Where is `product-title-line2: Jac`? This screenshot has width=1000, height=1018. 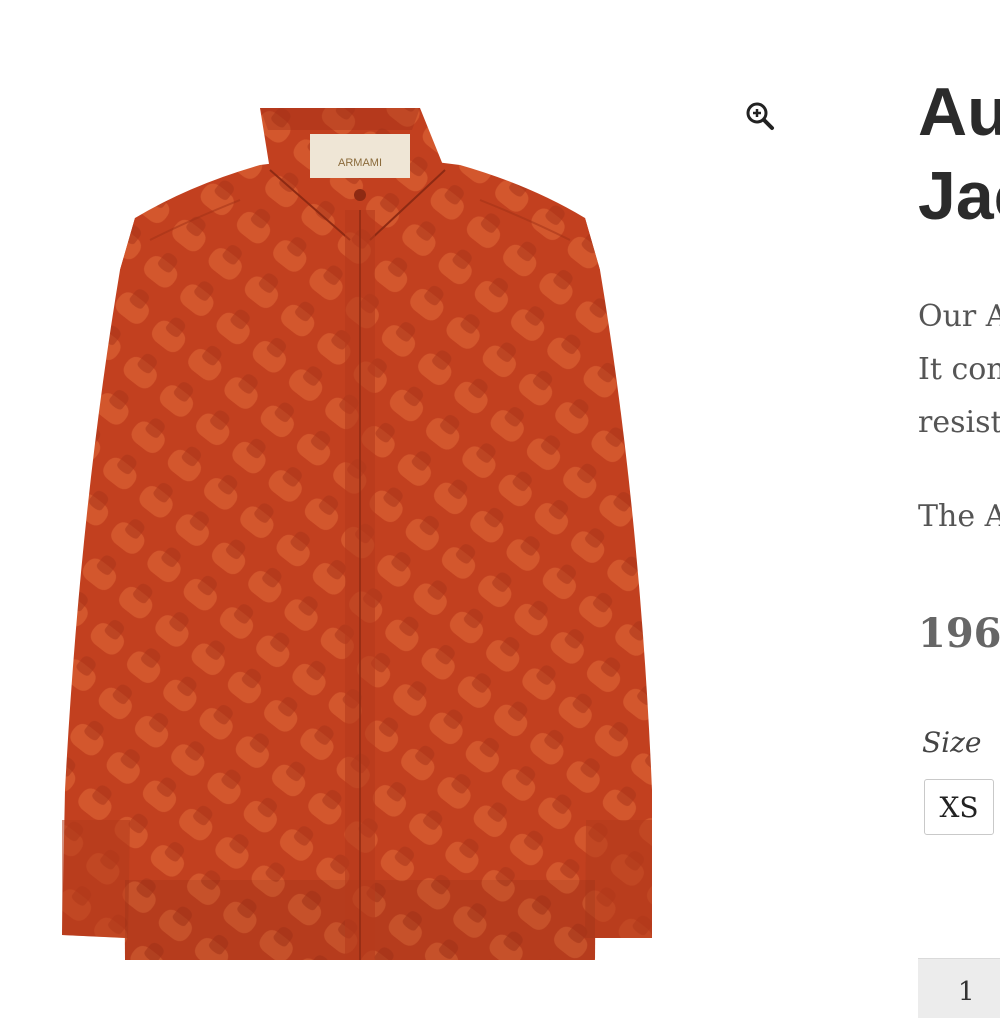
product-title-line2: Jac is located at coordinates (959, 196).